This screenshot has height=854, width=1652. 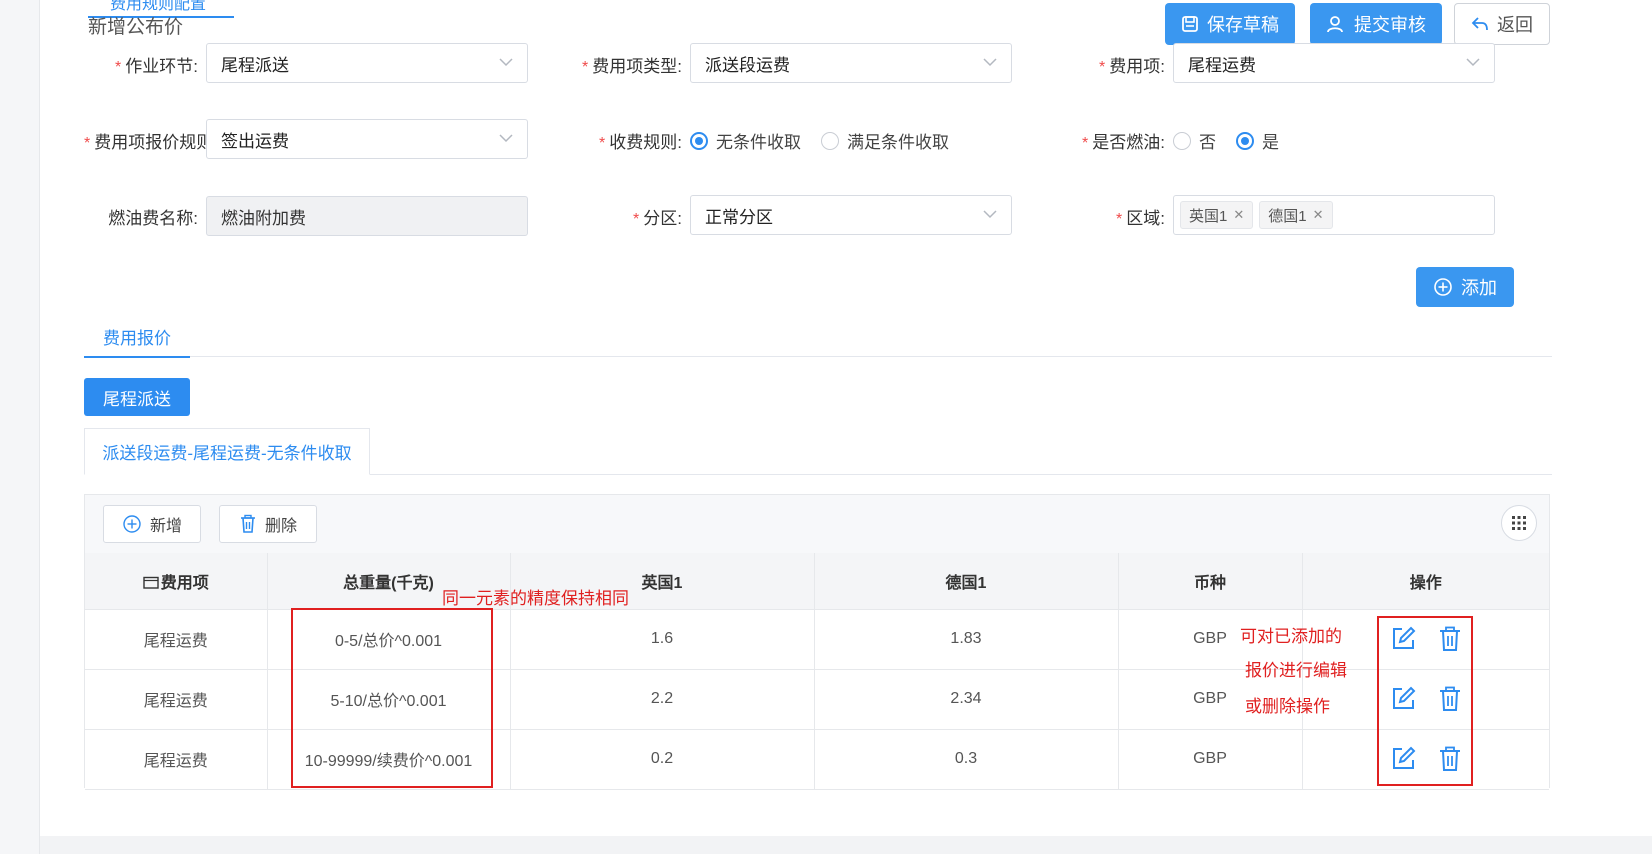 I want to click on annotation-edit-2: 报价进行编辑, so click(x=1296, y=670).